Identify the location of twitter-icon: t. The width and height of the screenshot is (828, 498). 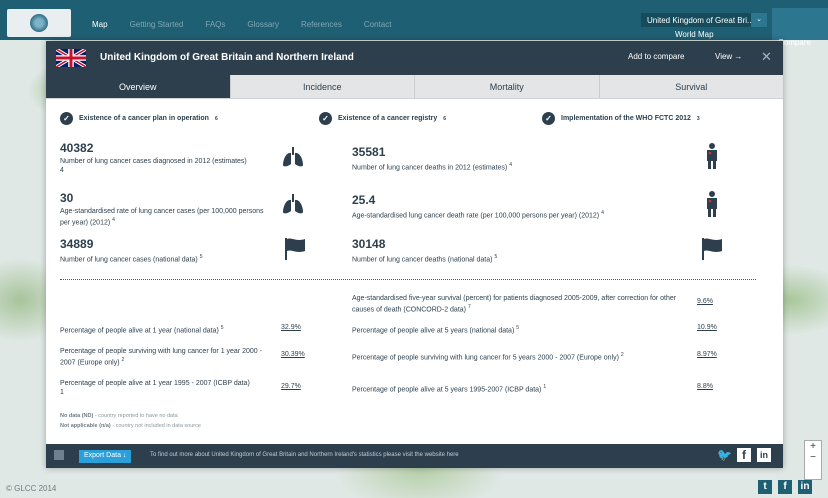
(765, 487).